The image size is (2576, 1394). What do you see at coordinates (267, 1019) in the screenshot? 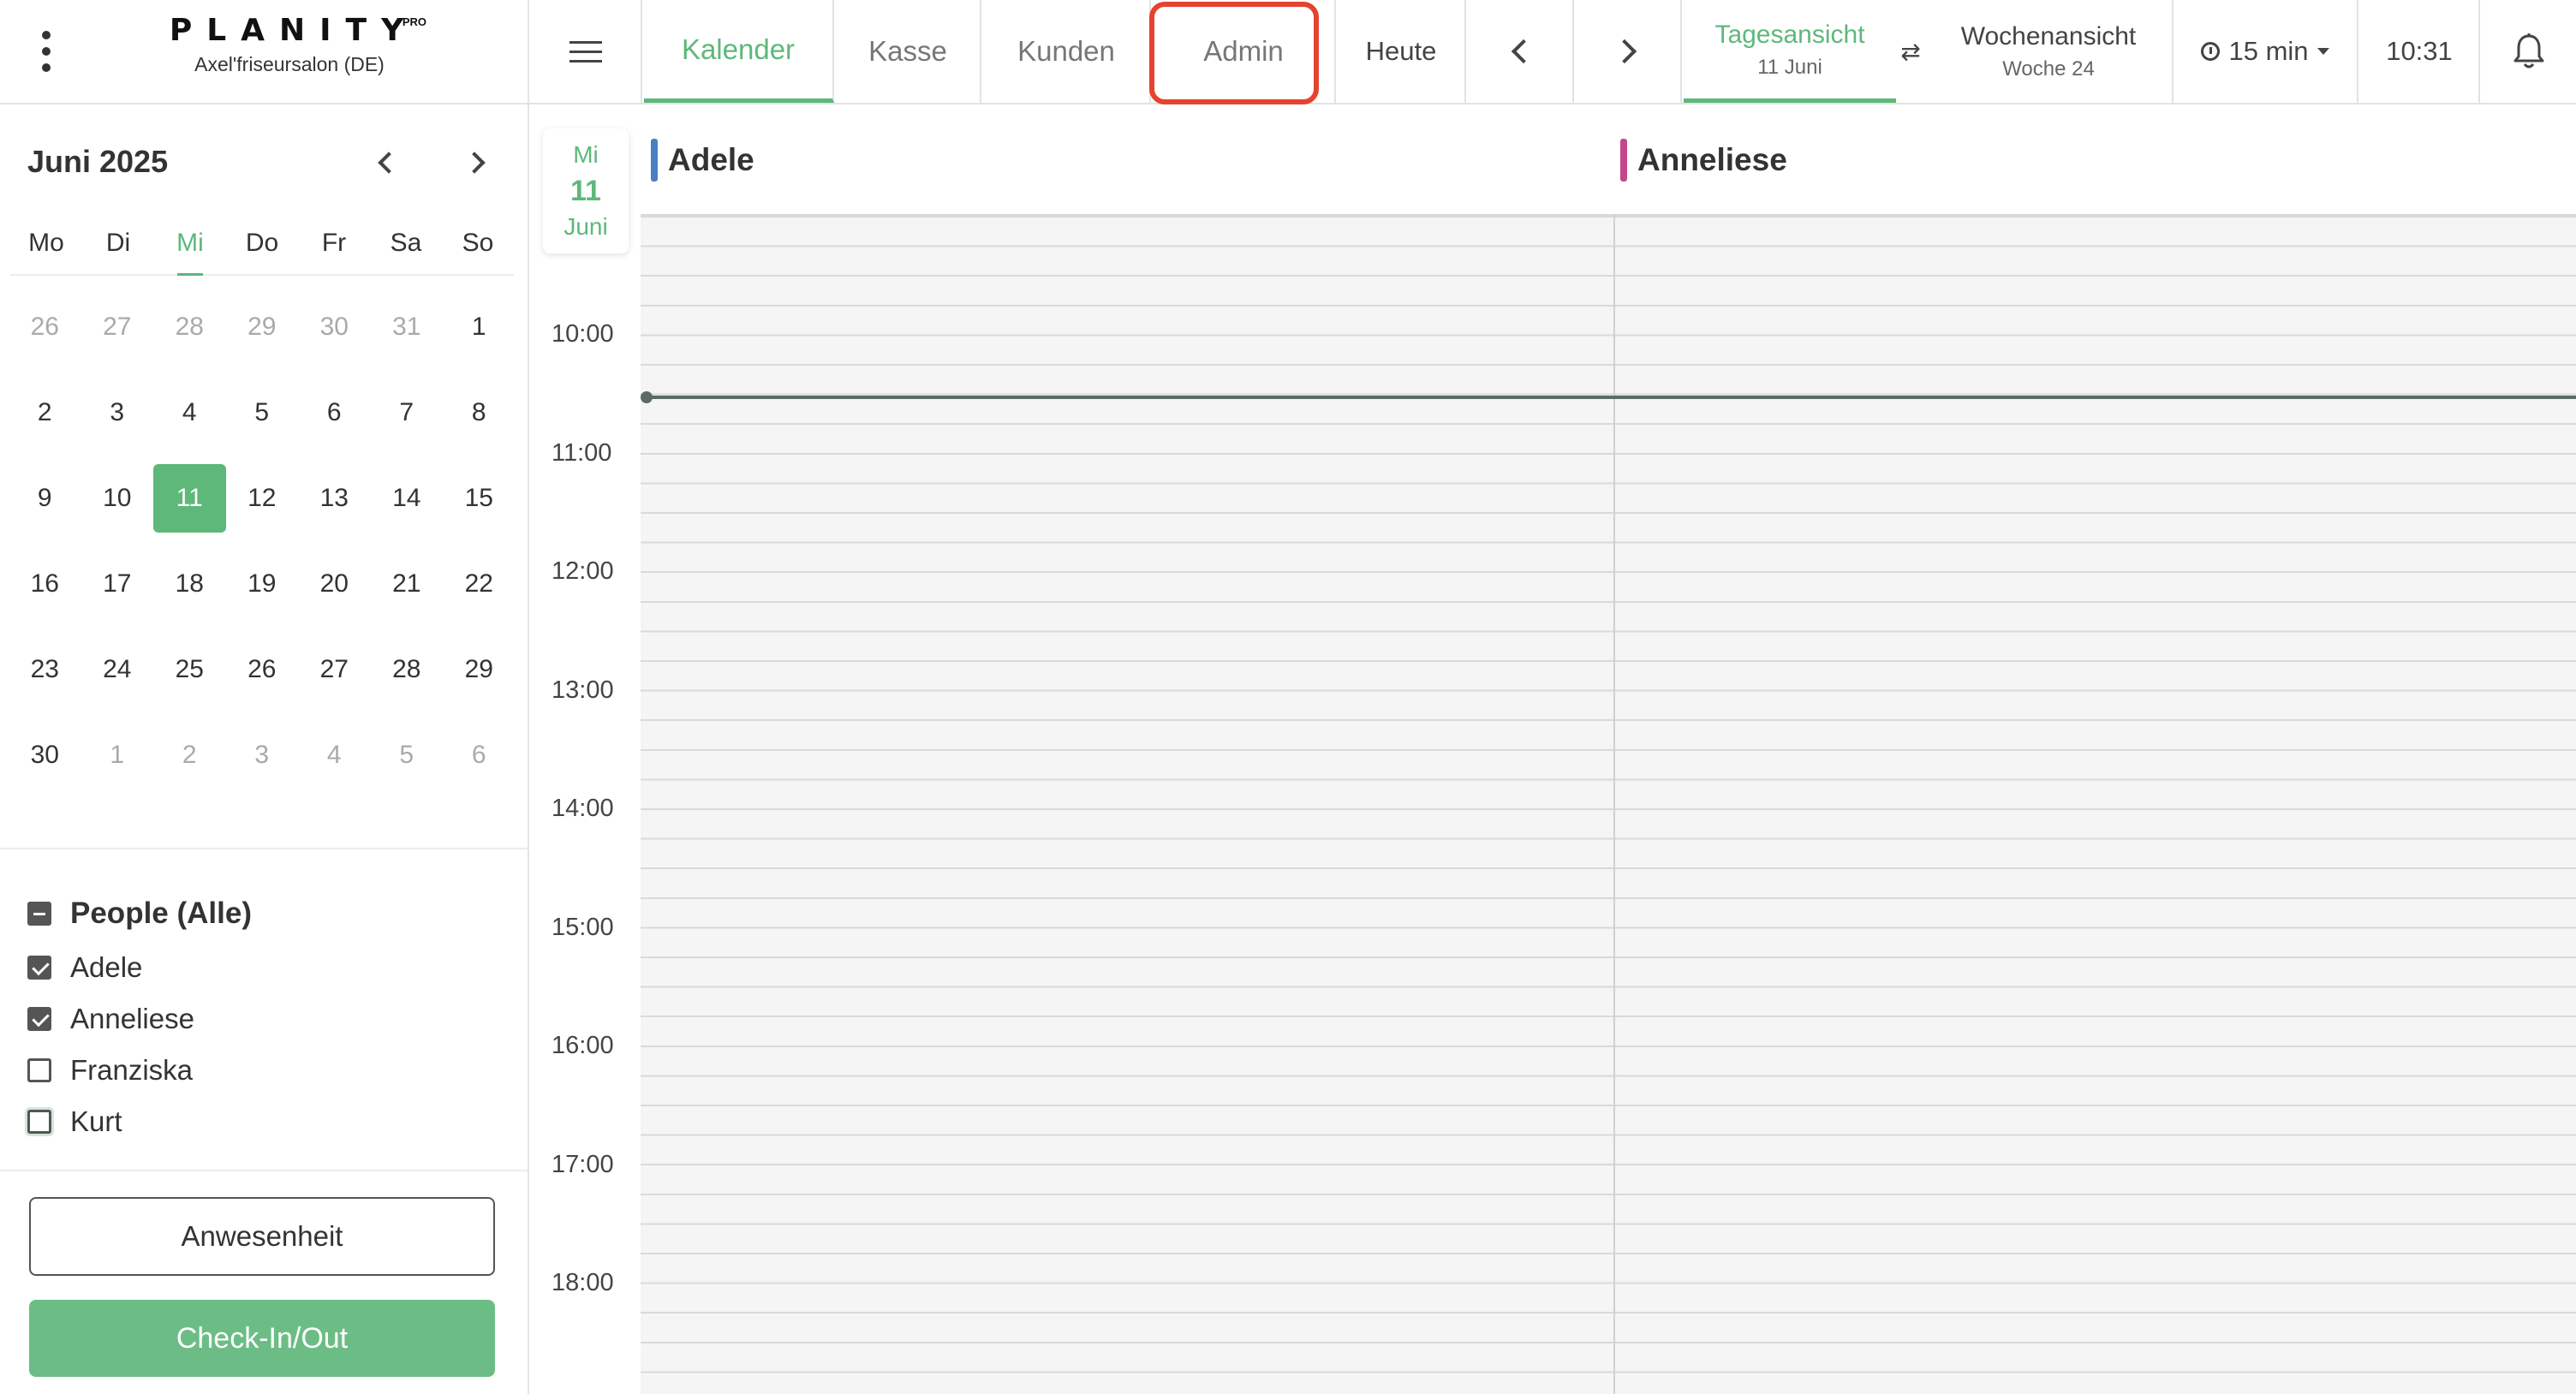
I see `person-anneliese: Anneliese` at bounding box center [267, 1019].